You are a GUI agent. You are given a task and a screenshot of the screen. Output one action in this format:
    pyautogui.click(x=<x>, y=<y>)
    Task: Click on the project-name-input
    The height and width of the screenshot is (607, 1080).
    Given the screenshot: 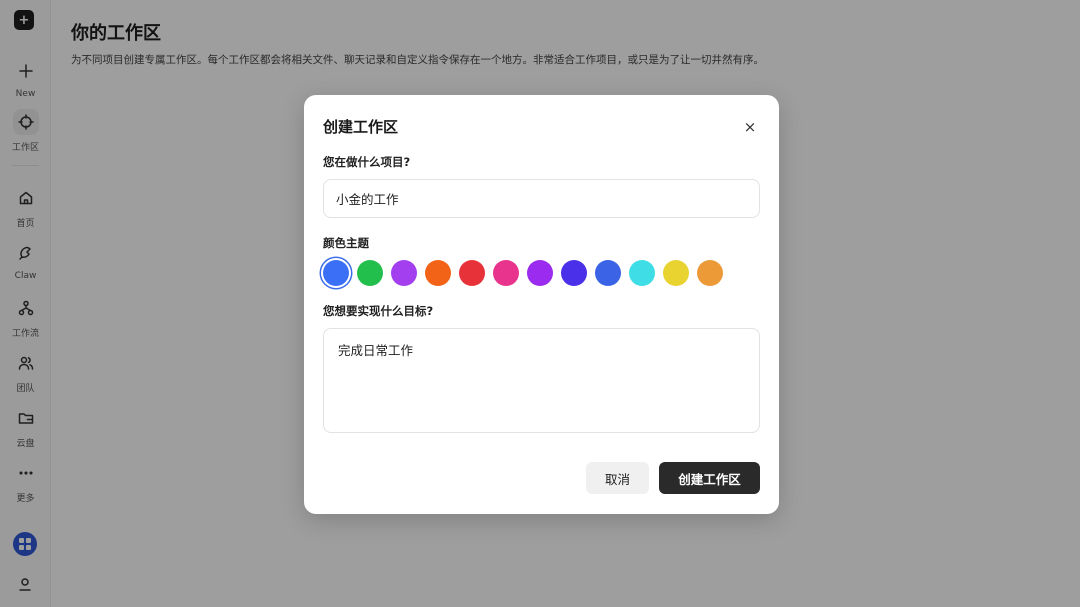 What is the action you would take?
    pyautogui.click(x=541, y=198)
    